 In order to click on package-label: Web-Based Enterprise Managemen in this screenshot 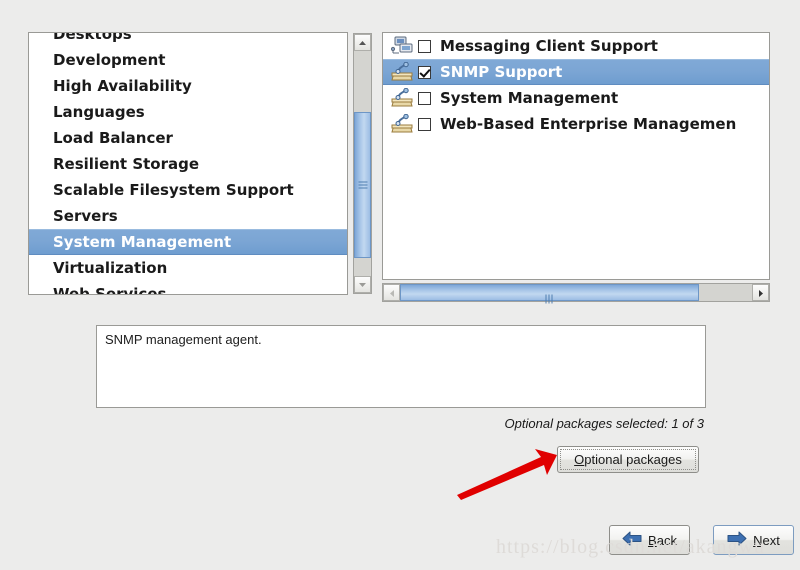, I will do `click(588, 124)`.